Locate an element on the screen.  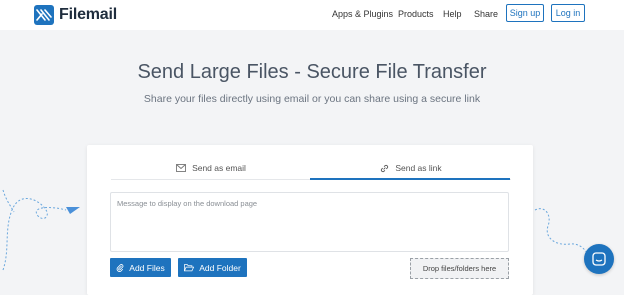
nav-share: Share is located at coordinates (486, 14).